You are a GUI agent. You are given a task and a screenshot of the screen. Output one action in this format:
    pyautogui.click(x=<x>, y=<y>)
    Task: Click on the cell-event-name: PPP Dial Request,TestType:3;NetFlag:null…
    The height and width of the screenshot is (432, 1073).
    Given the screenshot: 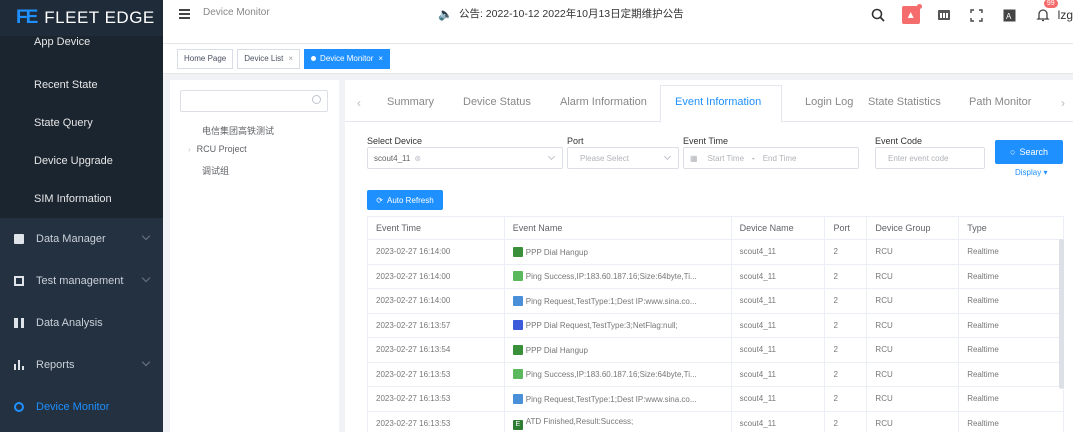 What is the action you would take?
    pyautogui.click(x=617, y=325)
    